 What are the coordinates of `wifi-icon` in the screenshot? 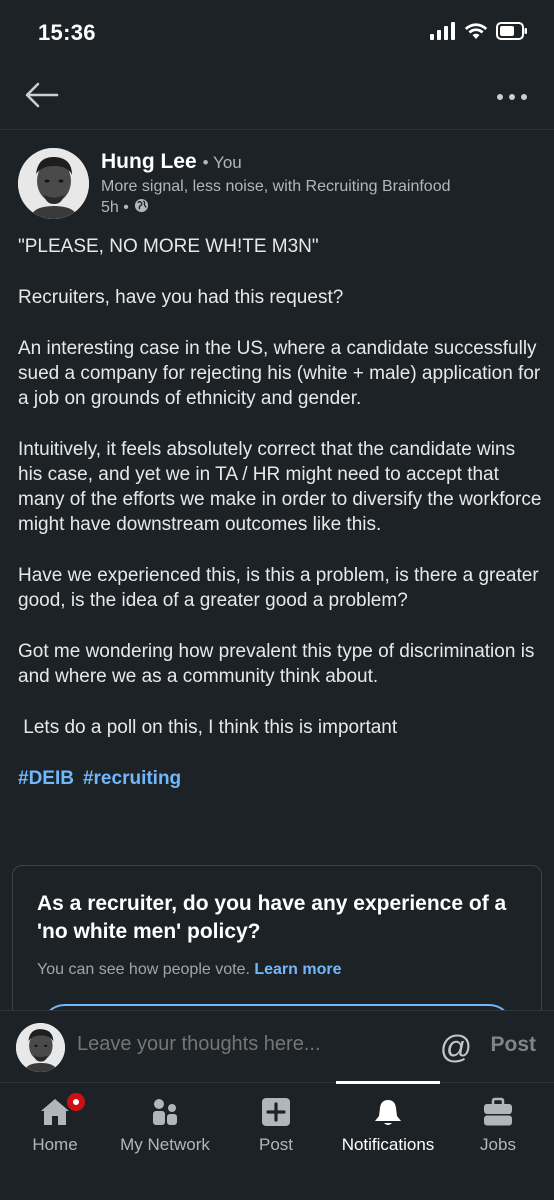 It's located at (476, 33).